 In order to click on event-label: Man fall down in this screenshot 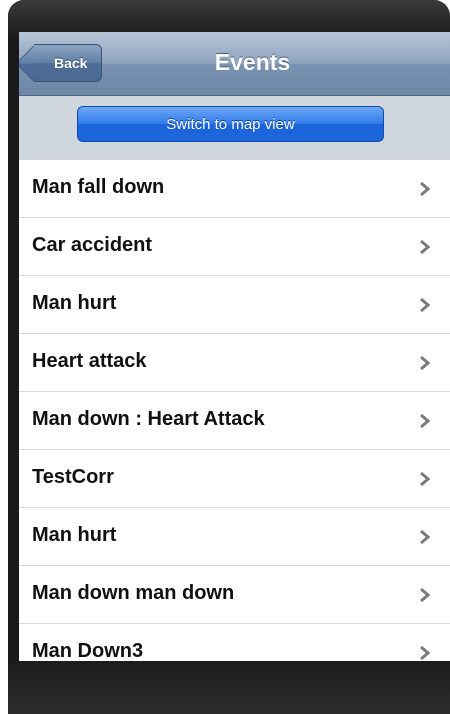, I will do `click(98, 187)`.